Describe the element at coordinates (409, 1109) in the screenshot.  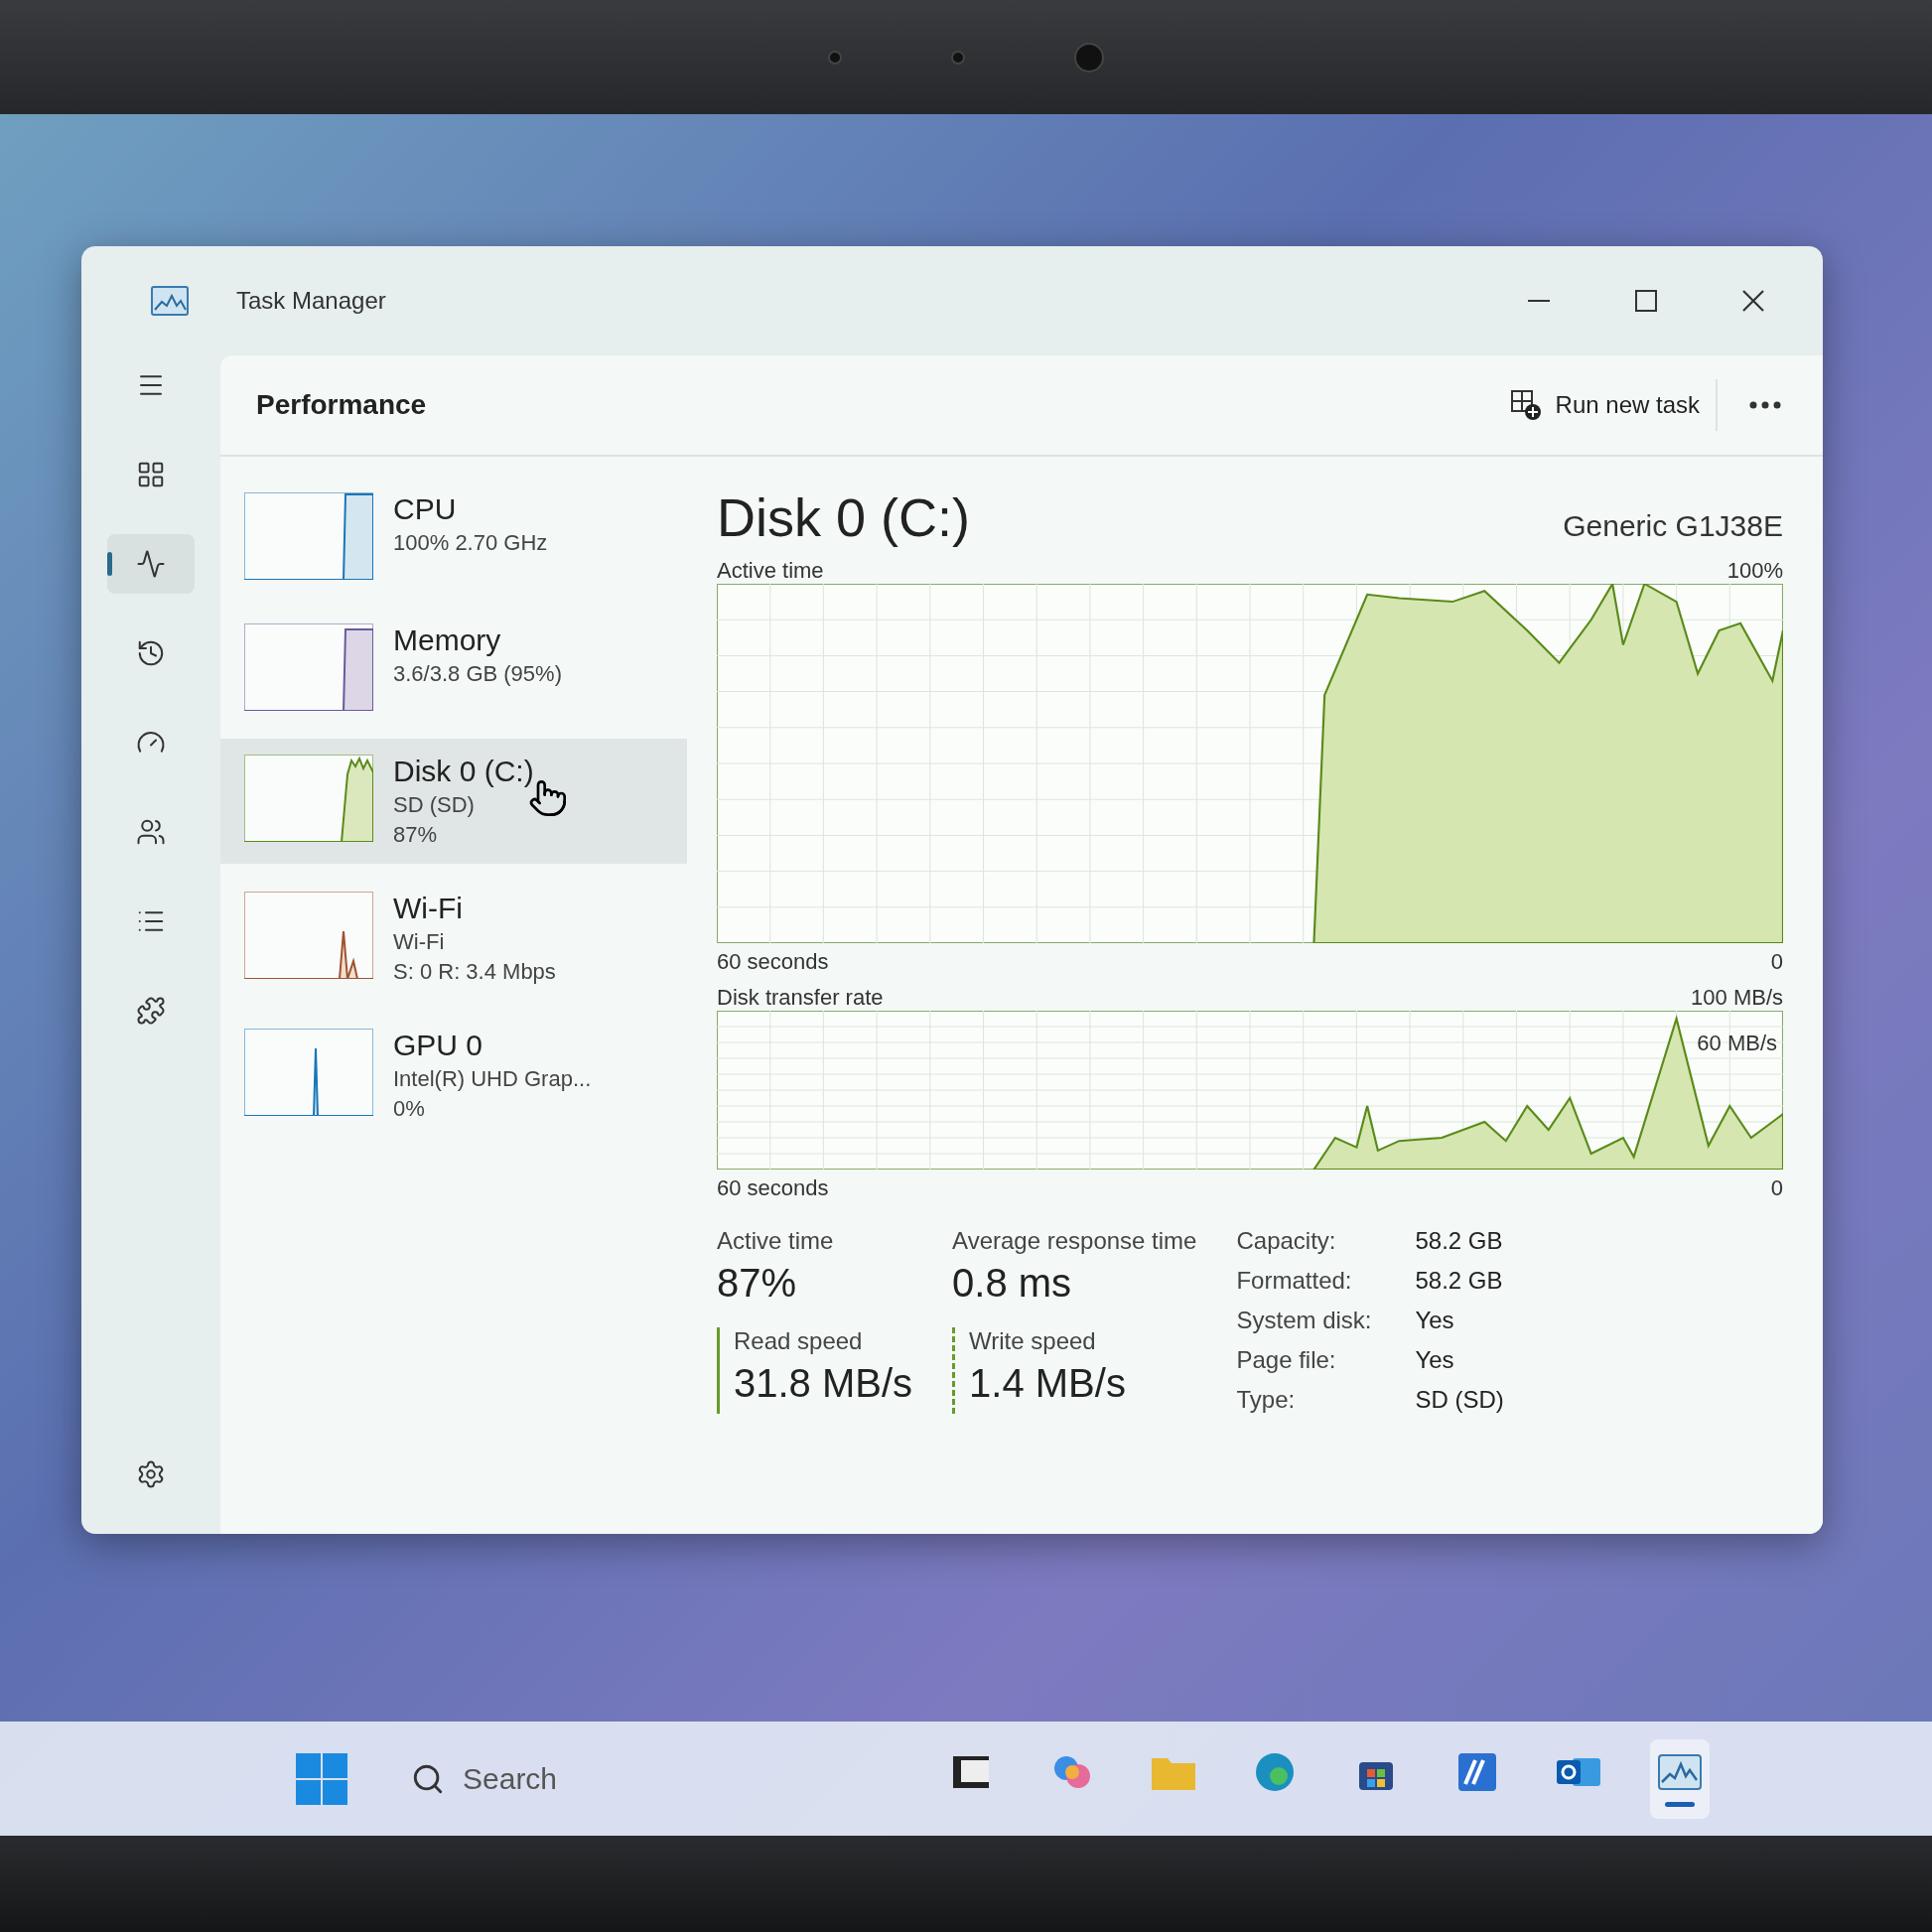
I see `device-detail: 0%` at that location.